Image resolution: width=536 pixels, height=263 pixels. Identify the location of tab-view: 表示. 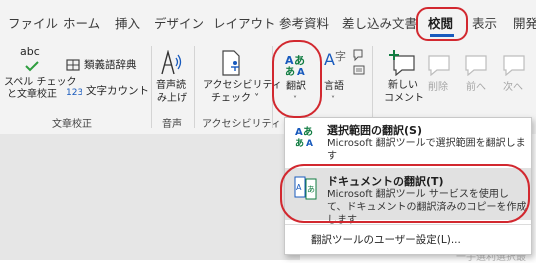
(484, 22).